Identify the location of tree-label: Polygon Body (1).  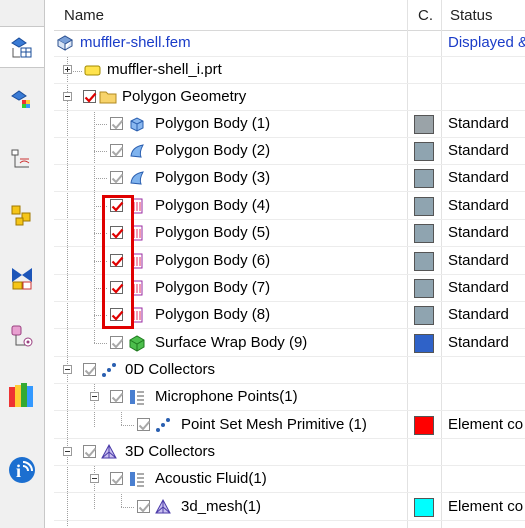
(213, 123).